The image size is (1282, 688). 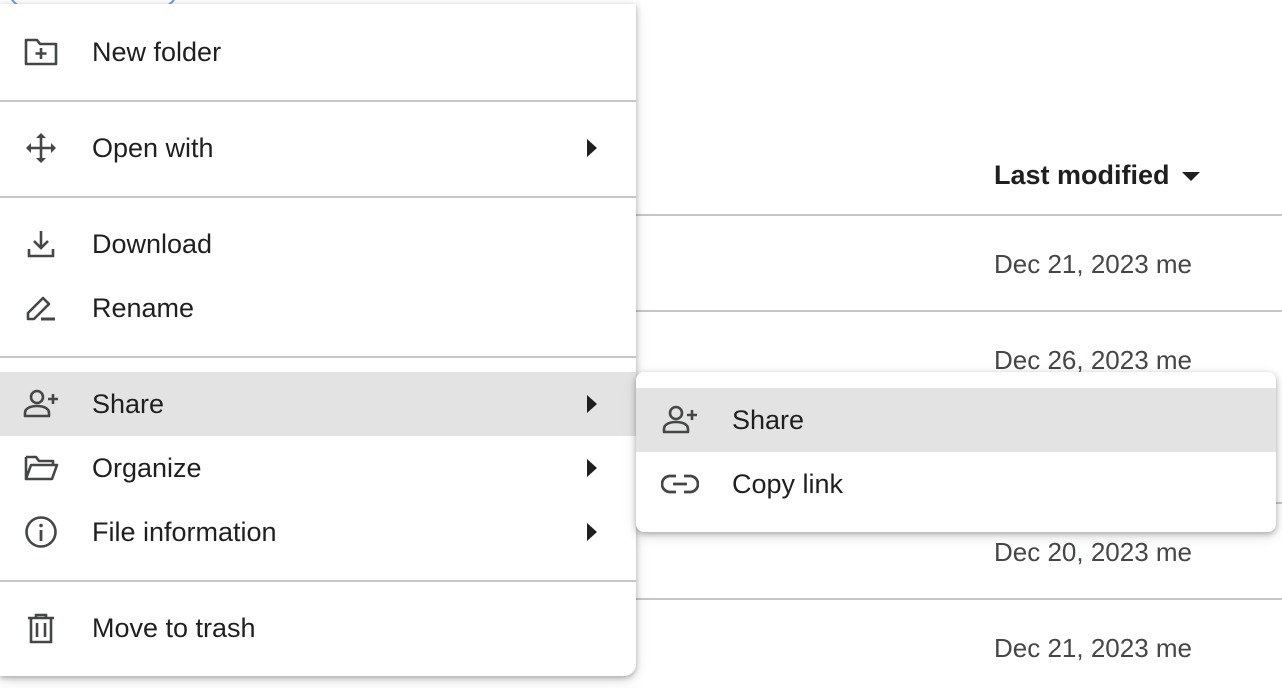 I want to click on share-submenu: Share Copy link, so click(x=956, y=452).